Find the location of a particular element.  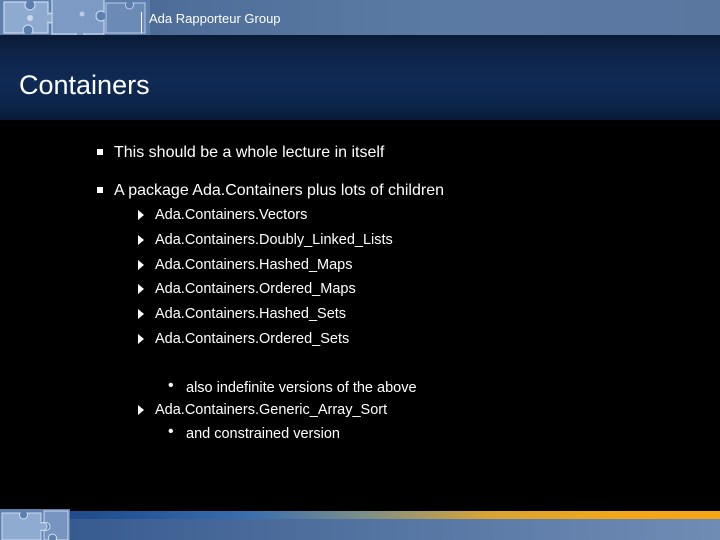

top-banner: Ada Rapporteur Group is located at coordinates (360, 17).